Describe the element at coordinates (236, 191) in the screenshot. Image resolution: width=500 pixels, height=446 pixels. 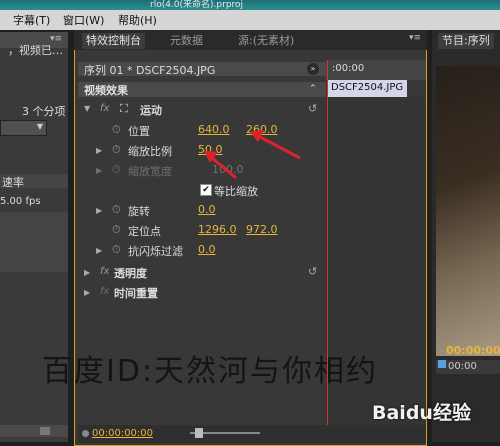
I see `uniform-scale-label: 等比缩放` at that location.